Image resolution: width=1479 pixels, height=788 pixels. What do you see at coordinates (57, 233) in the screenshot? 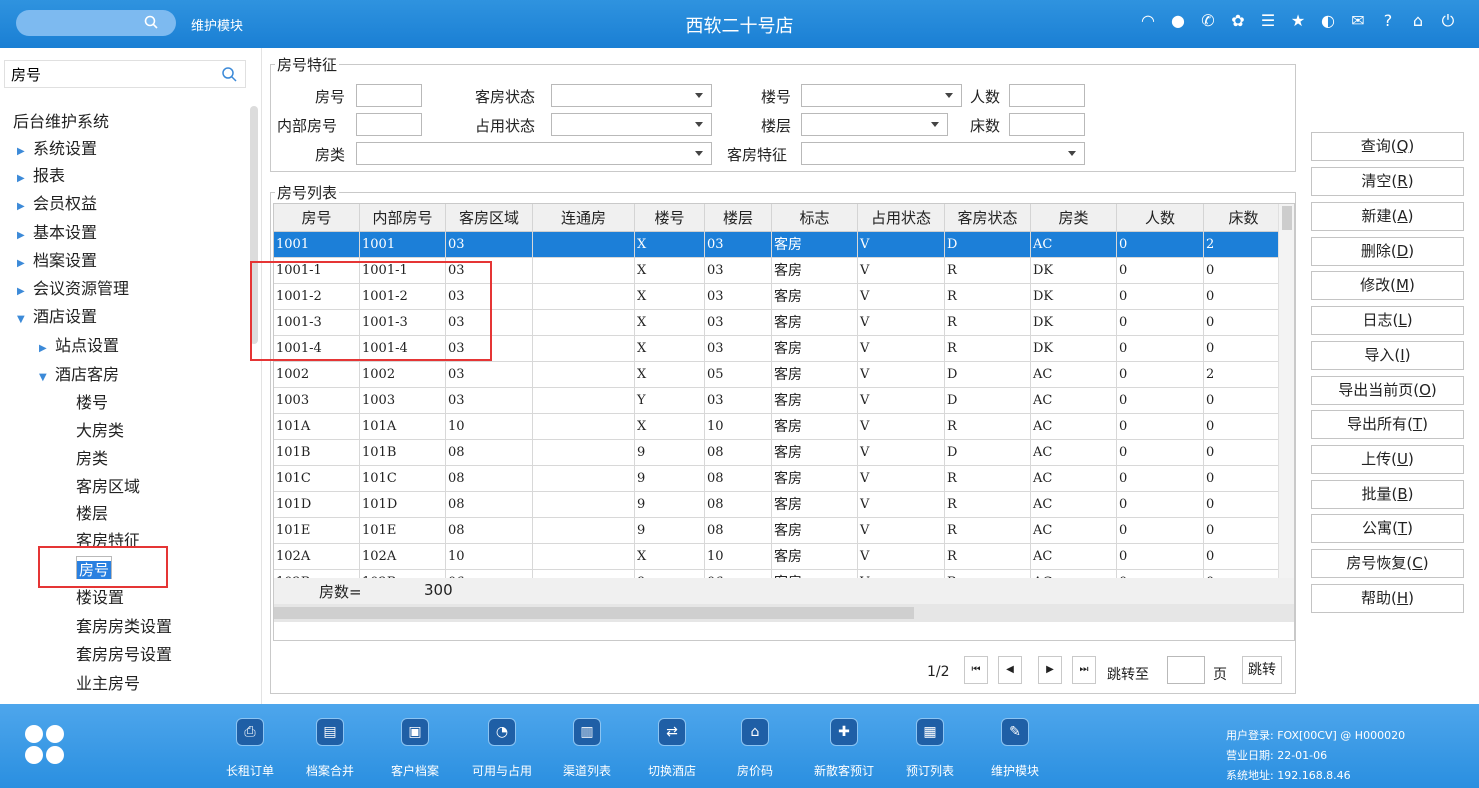
I see `tree-item-basic-settings: ▶ 基本设置` at bounding box center [57, 233].